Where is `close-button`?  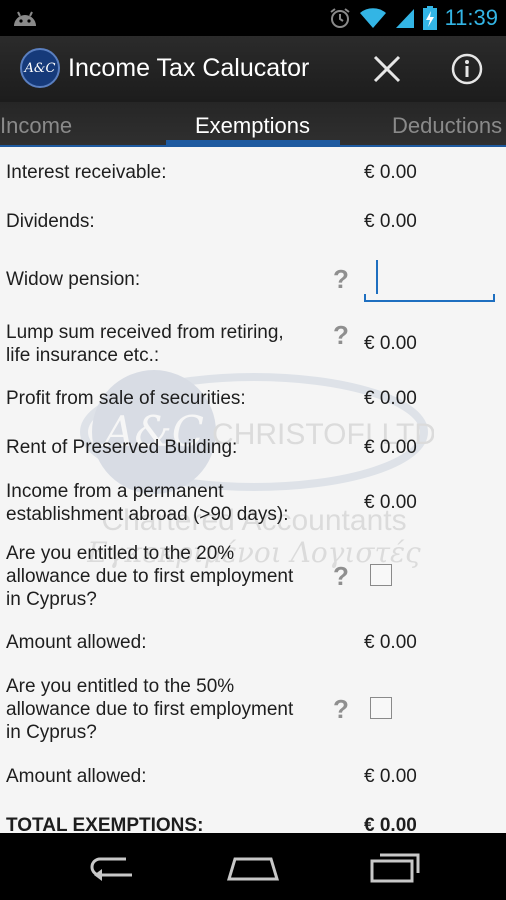 close-button is located at coordinates (387, 69).